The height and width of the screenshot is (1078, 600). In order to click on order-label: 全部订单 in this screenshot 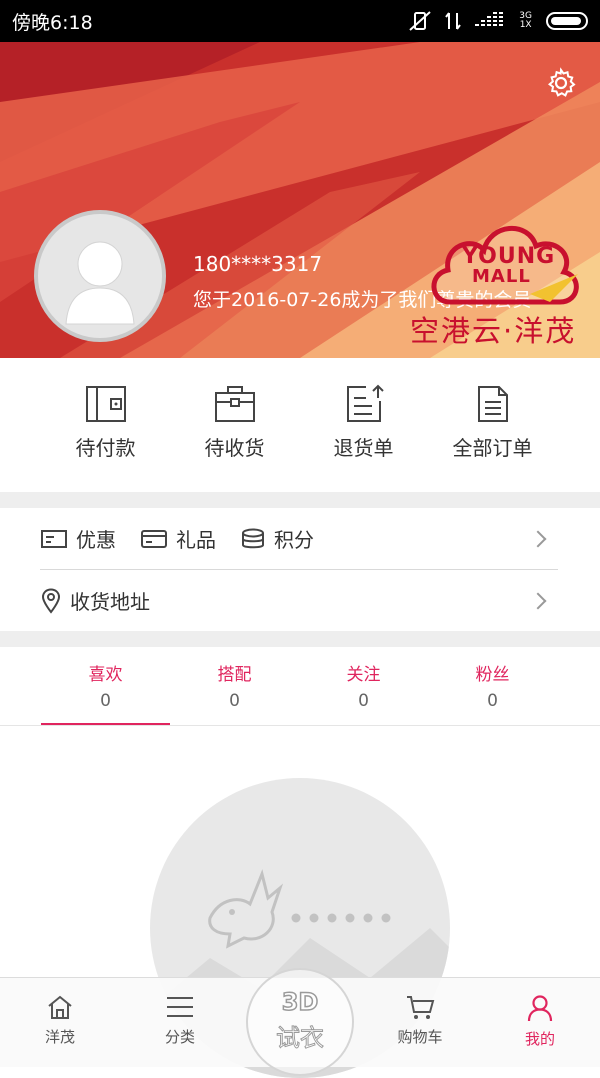, I will do `click(492, 448)`.